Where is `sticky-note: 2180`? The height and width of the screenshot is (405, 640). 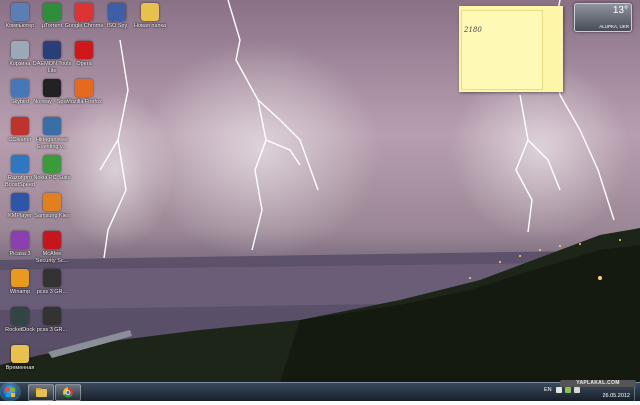
sticky-note: 2180 is located at coordinates (511, 49).